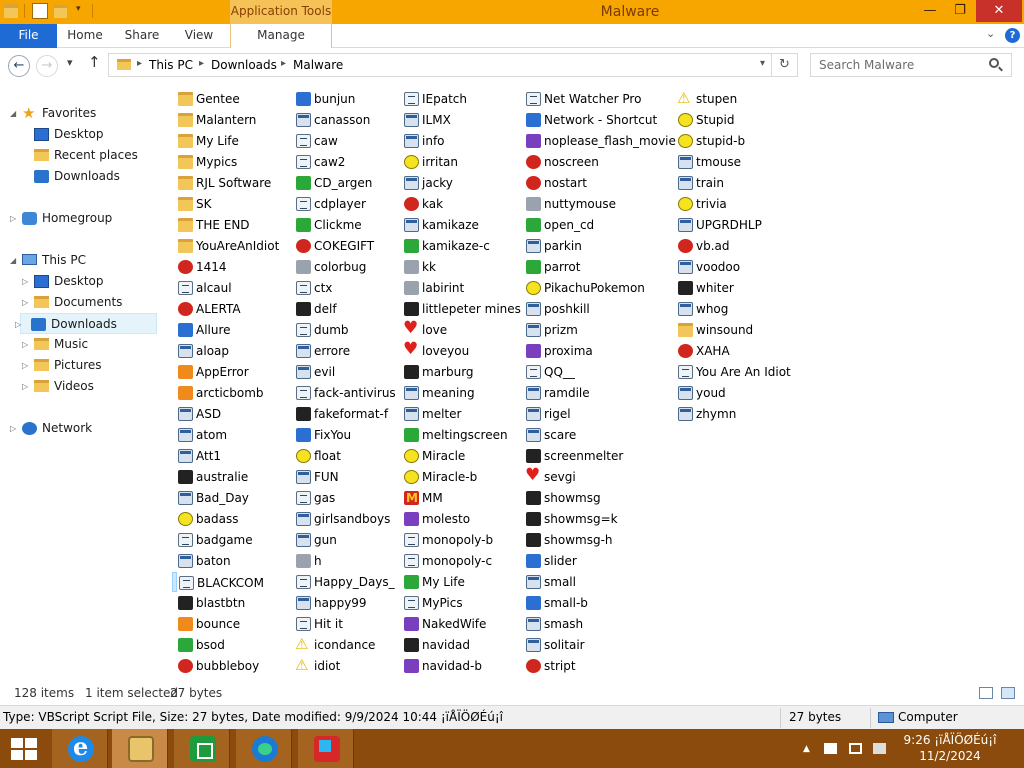 This screenshot has width=1024, height=768. I want to click on file-name: kamikaze-c, so click(456, 246).